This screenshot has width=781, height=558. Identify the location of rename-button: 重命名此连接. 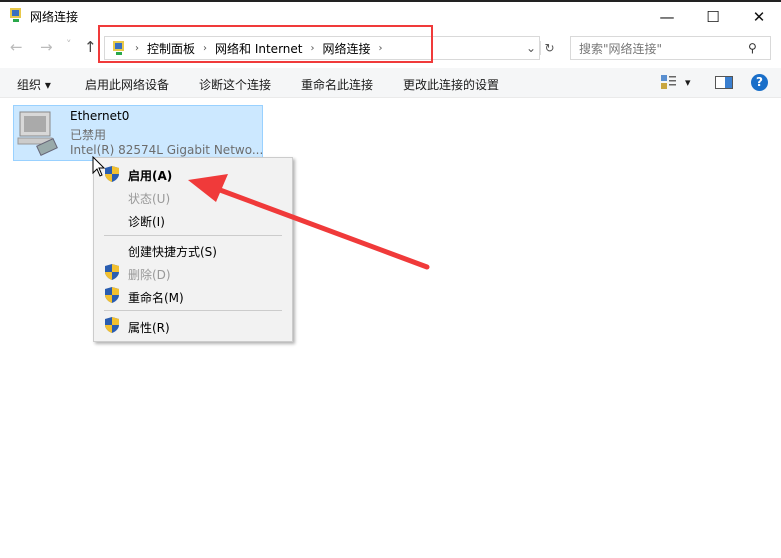
(337, 84).